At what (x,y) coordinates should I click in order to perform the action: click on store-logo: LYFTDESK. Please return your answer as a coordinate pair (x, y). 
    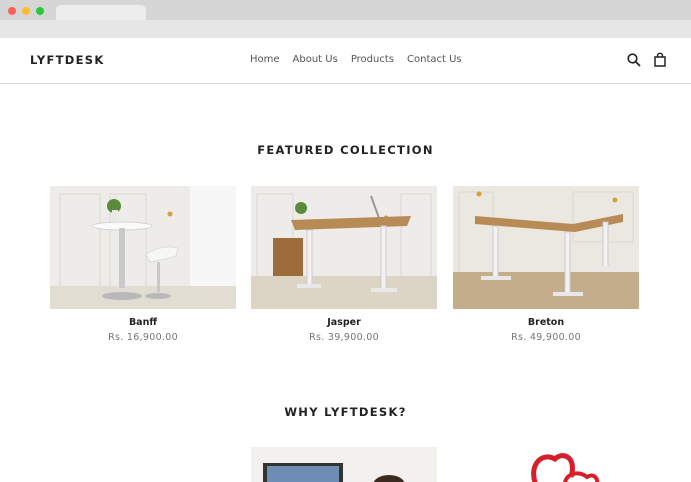
    Looking at the image, I should click on (67, 60).